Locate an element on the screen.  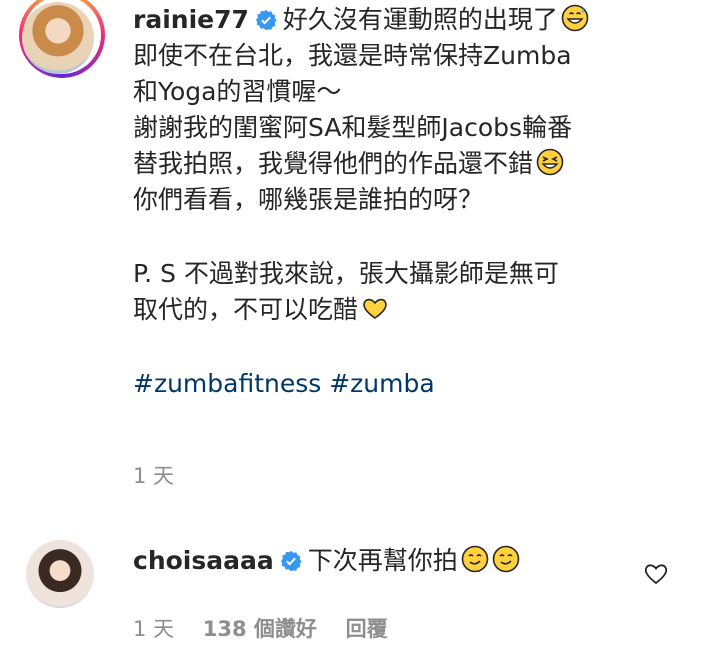
reply-text: choisaaaa 下次再幫你拍 is located at coordinates (326, 561).